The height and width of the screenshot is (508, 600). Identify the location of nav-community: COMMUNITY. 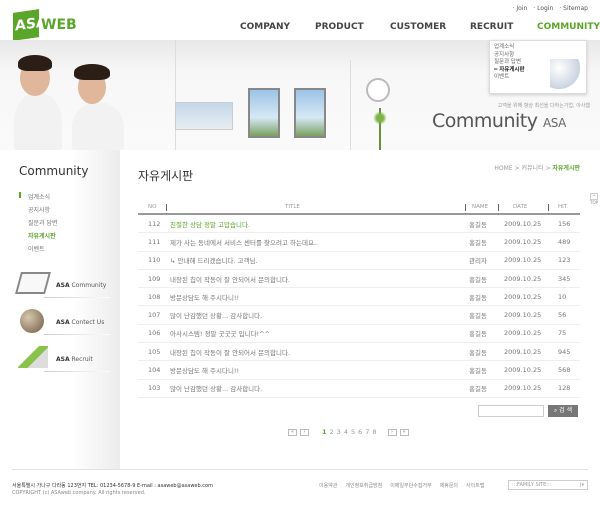
(568, 27).